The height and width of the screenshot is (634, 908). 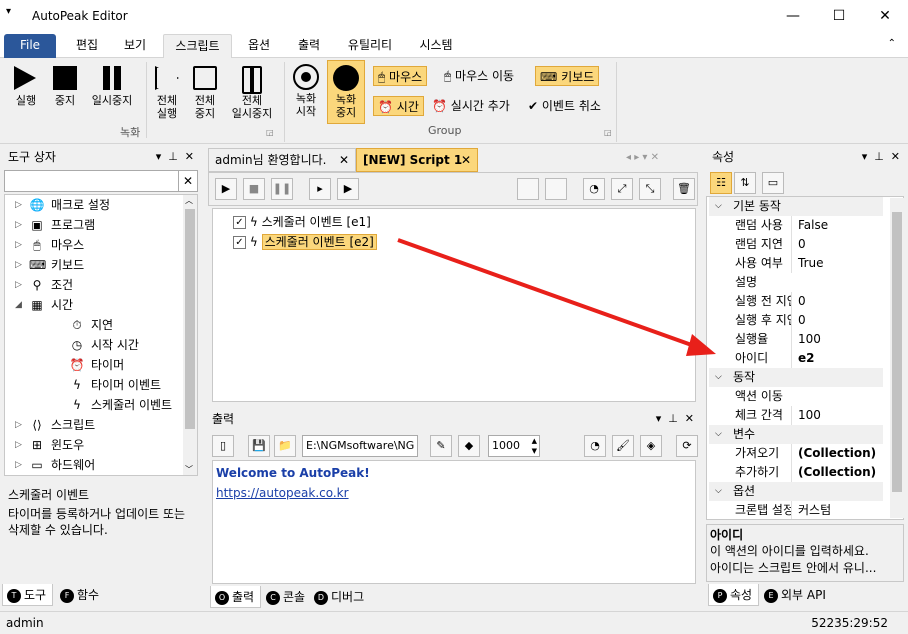 I want to click on delete-icon: 🗑, so click(x=684, y=189).